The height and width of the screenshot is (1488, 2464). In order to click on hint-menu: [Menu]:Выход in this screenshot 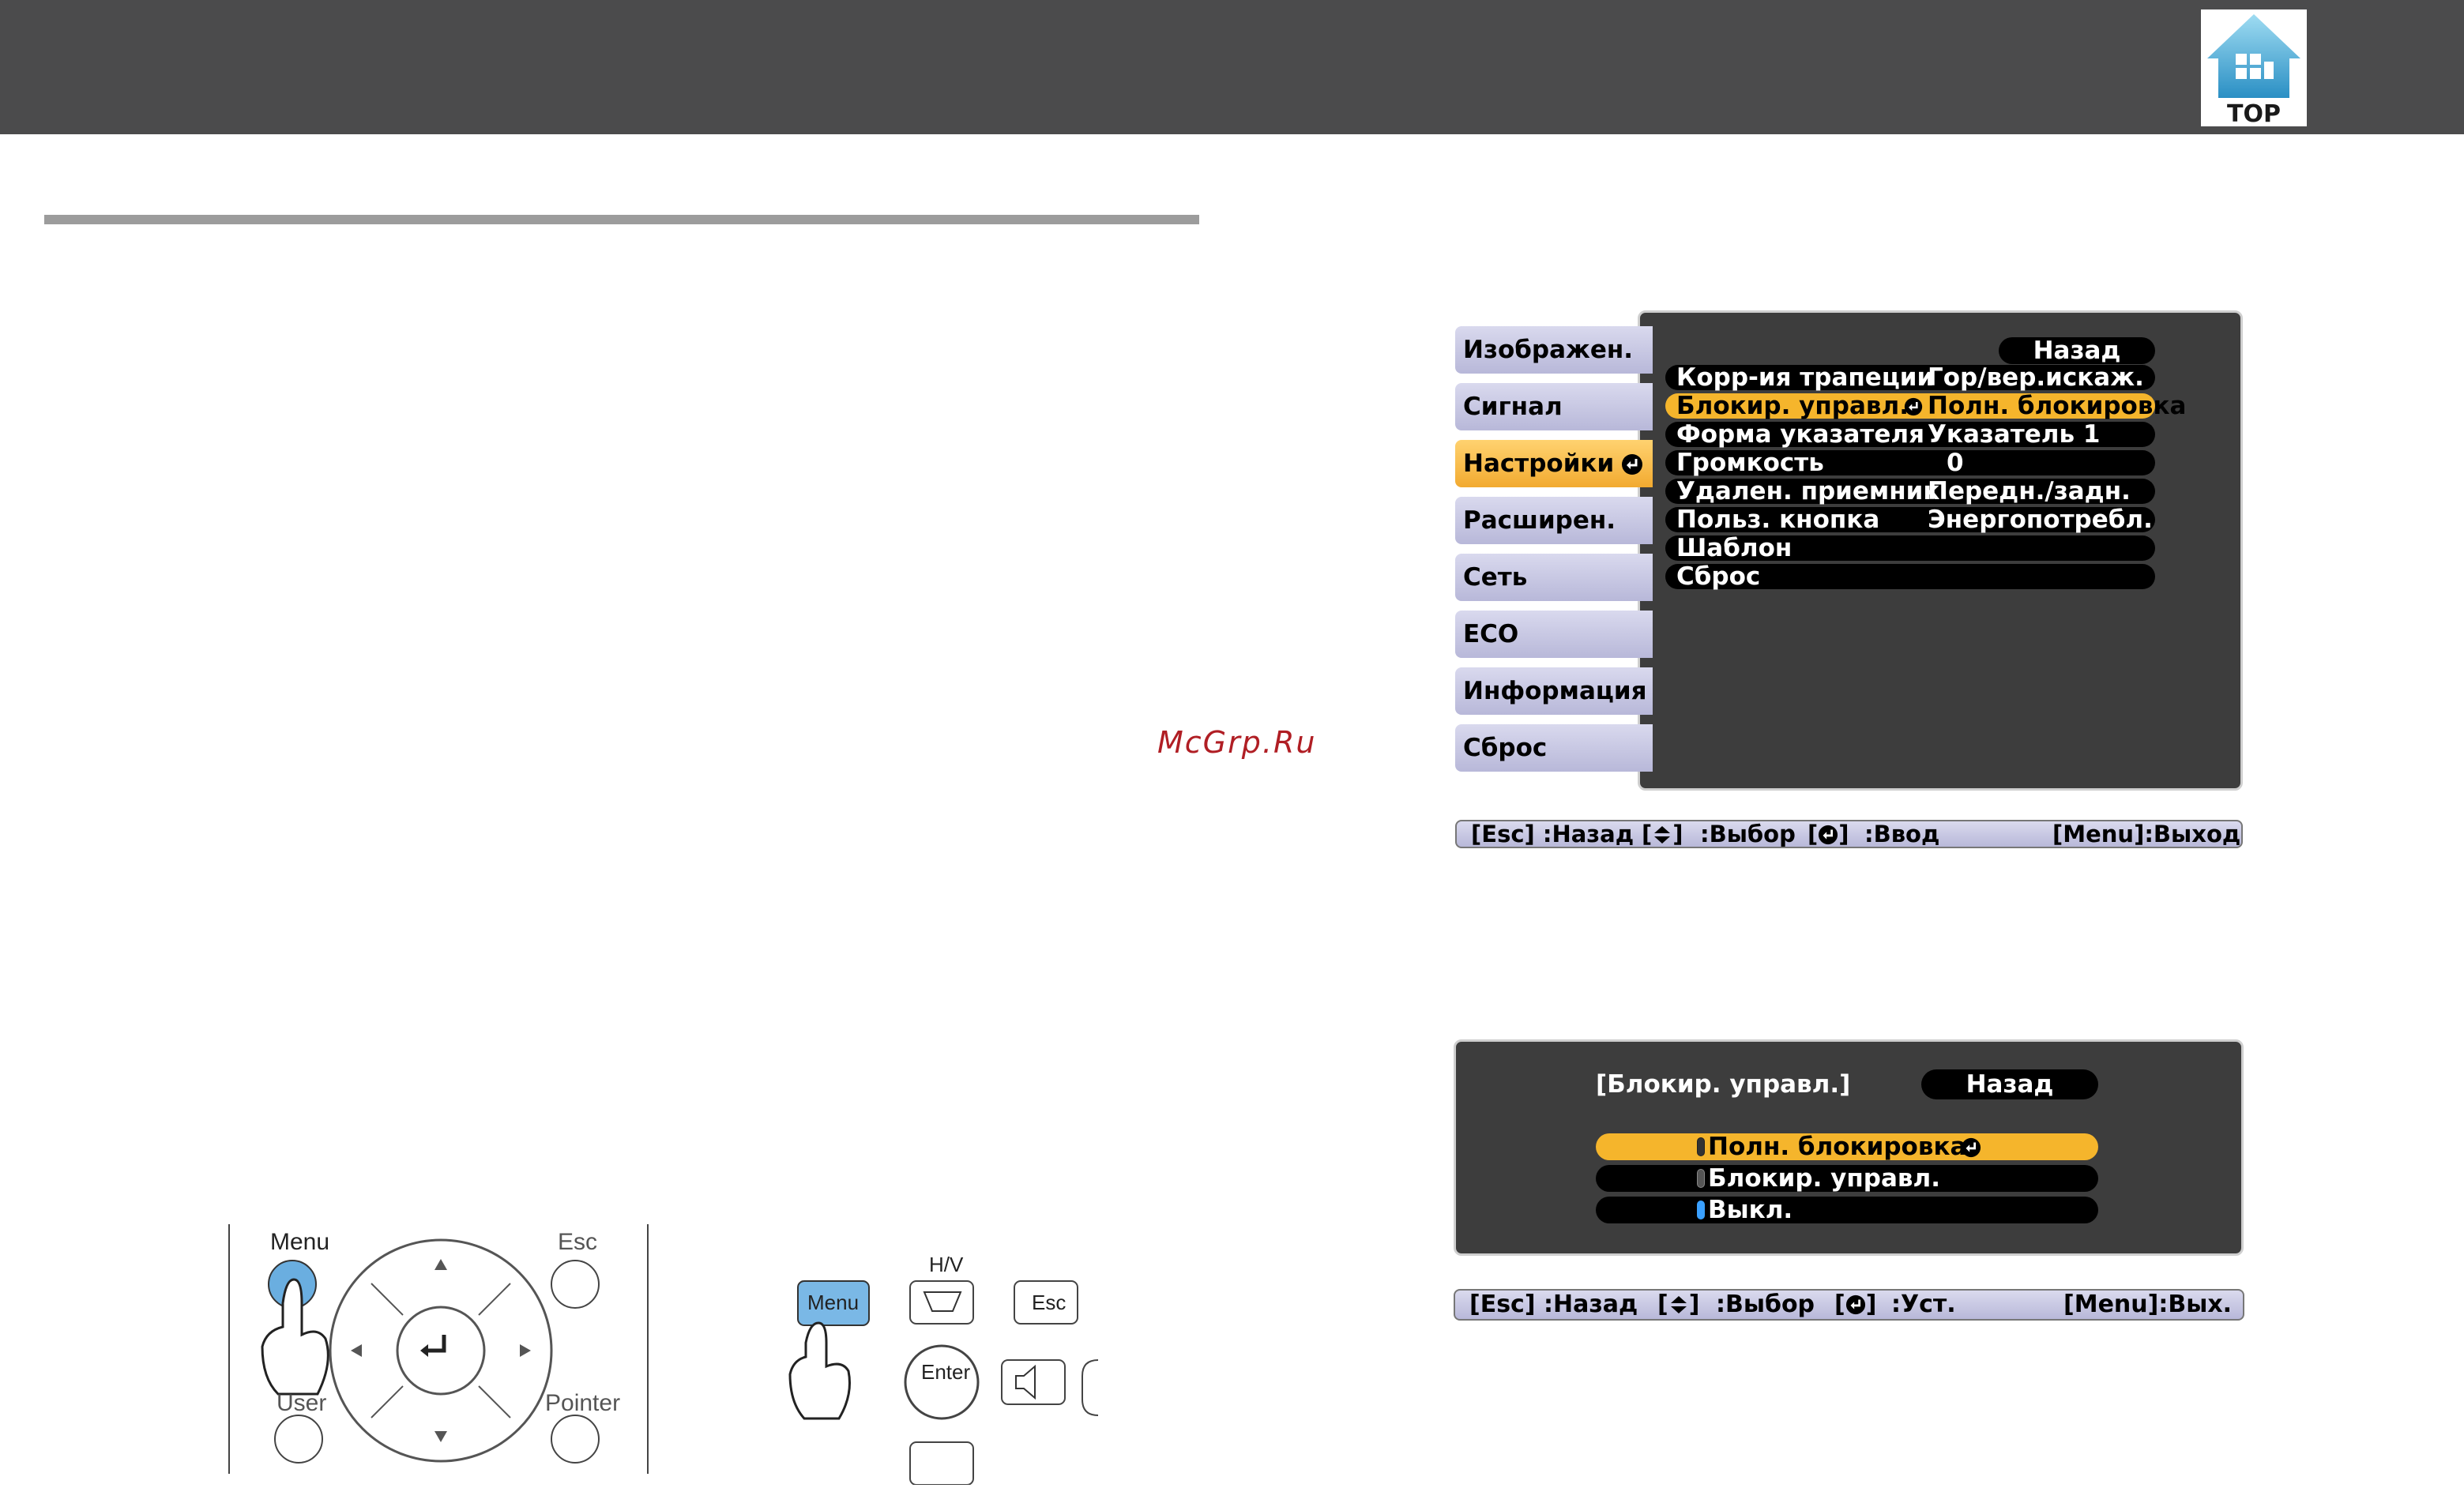, I will do `click(2146, 834)`.